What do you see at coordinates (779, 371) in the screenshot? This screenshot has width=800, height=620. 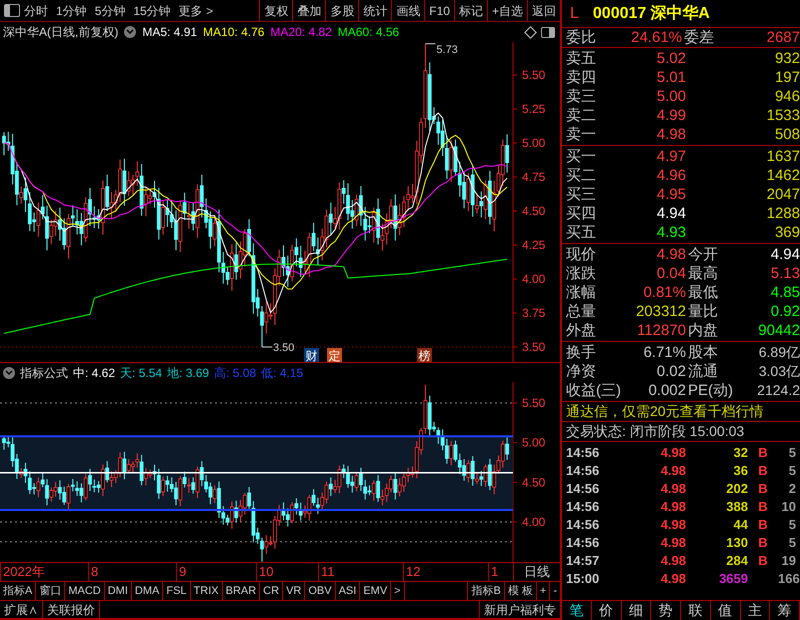 I see `quote-value: 3.03亿` at bounding box center [779, 371].